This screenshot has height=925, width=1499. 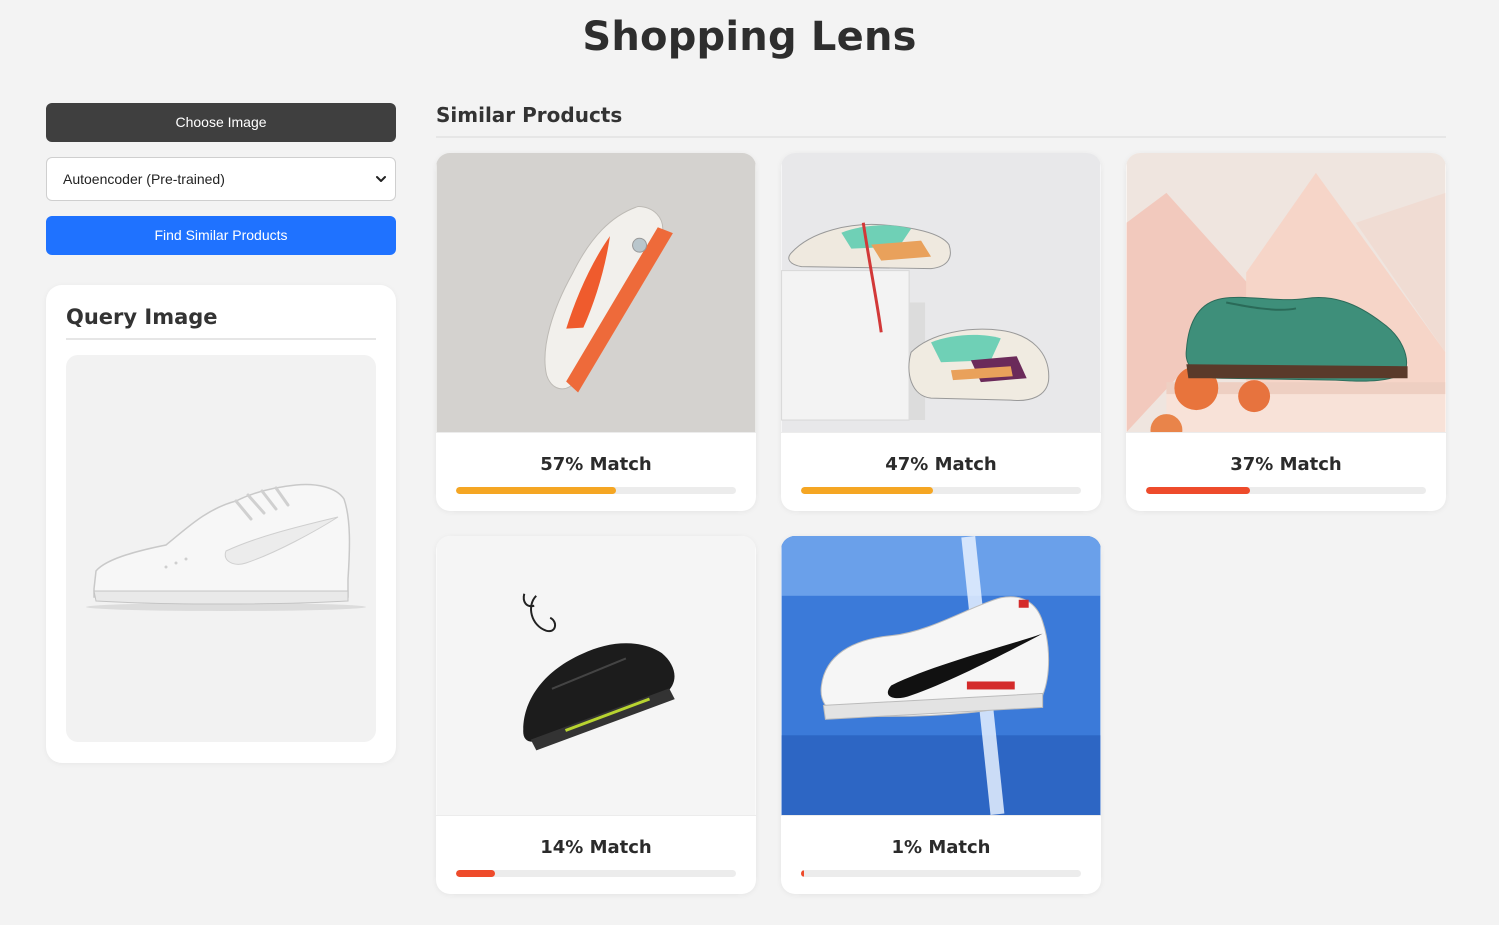 I want to click on model-select-value: Autoencoder (Pre-trained), so click(x=144, y=179).